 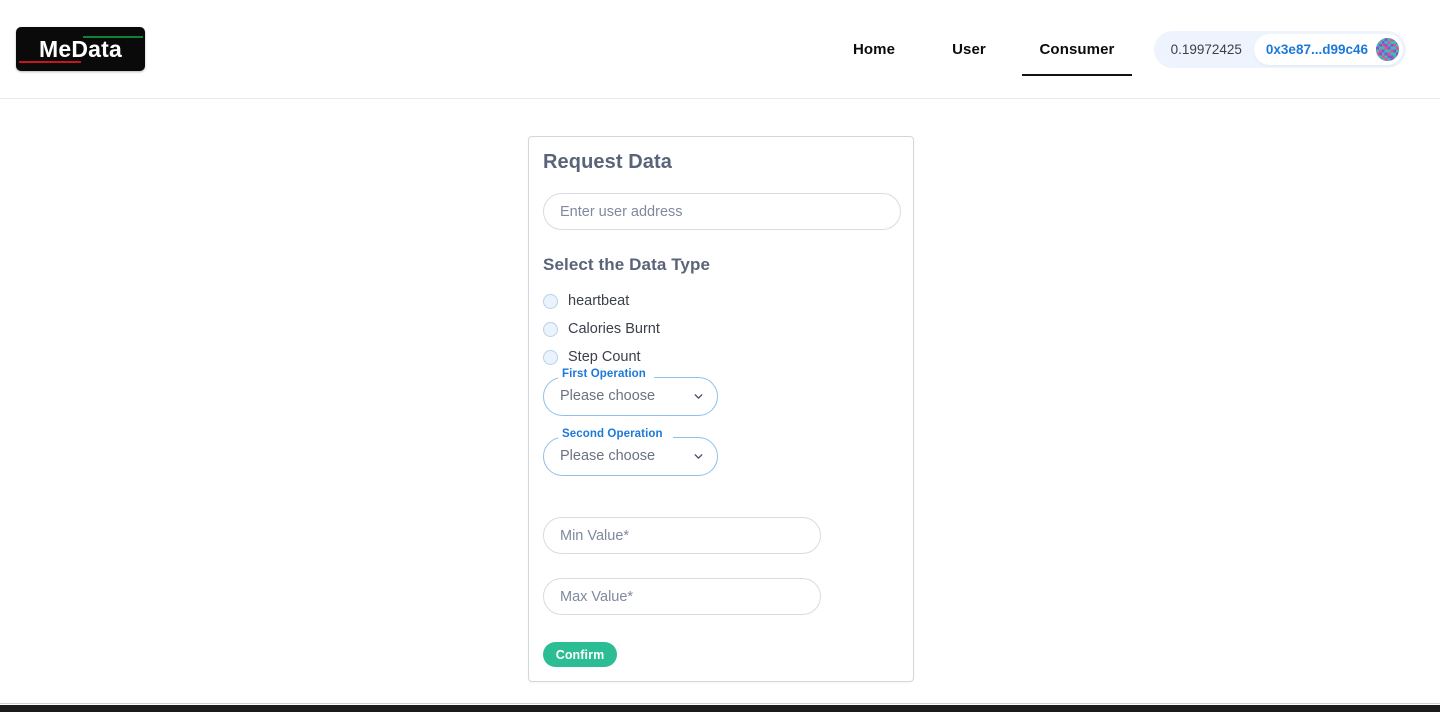 I want to click on nav-item-home-label: Home, so click(x=874, y=49).